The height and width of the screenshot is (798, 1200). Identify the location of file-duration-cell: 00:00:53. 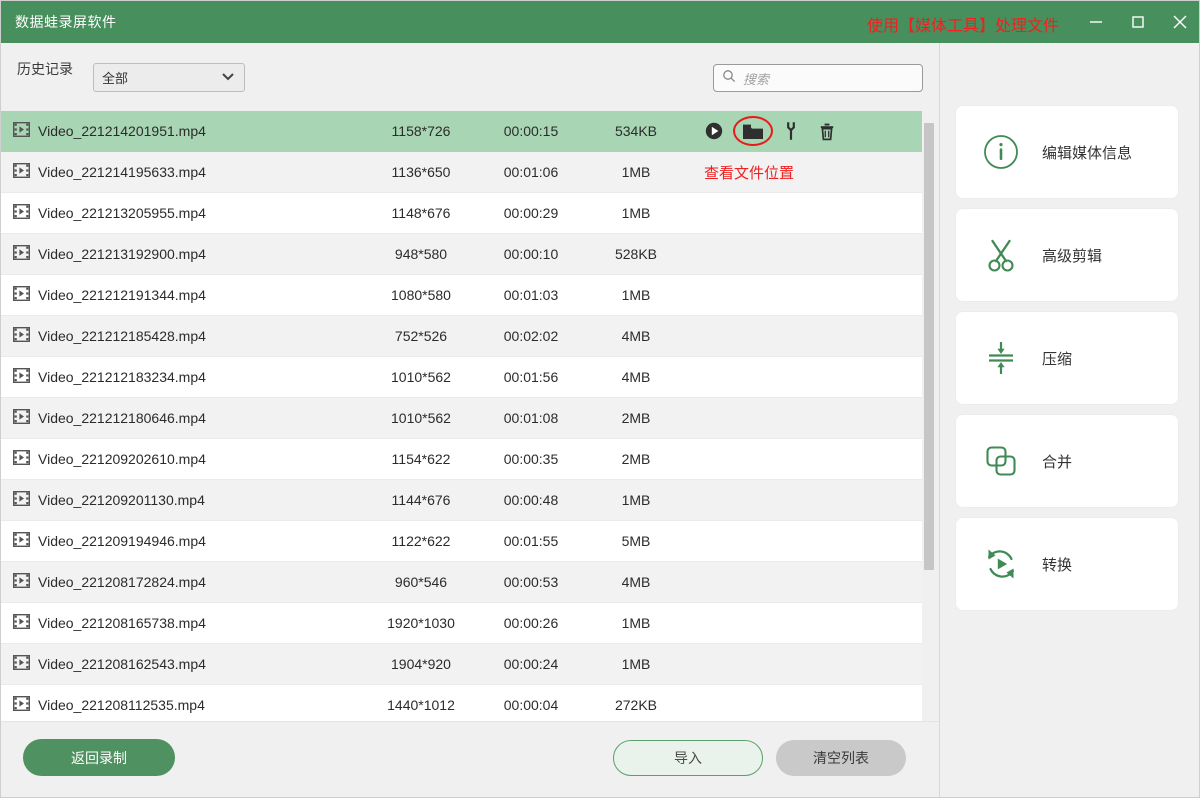
(531, 582).